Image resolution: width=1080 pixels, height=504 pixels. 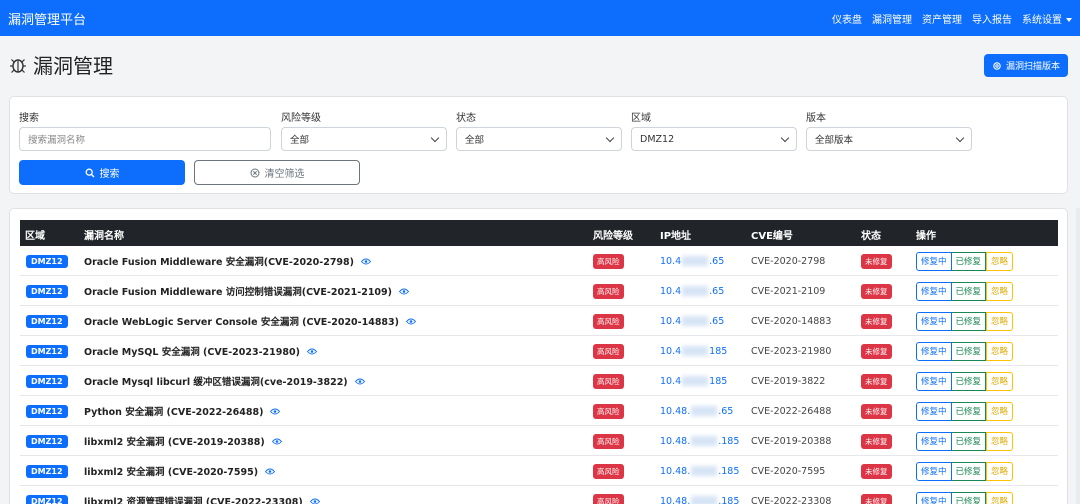 I want to click on nav-import-report: 导入报告, so click(x=992, y=18).